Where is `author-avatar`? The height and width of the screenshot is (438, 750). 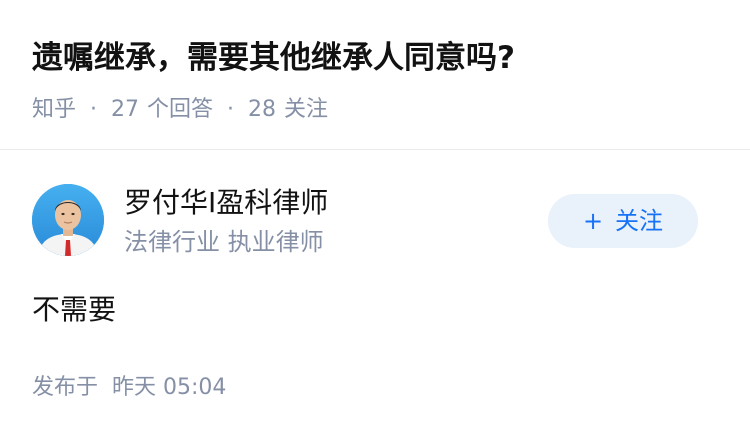 author-avatar is located at coordinates (68, 220).